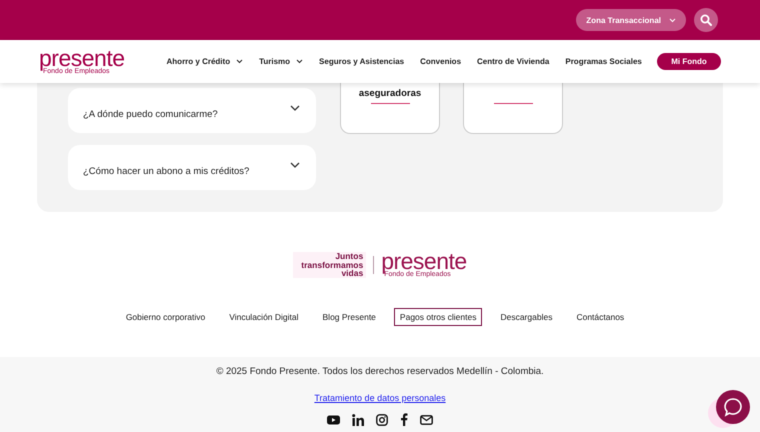  Describe the element at coordinates (404, 419) in the screenshot. I see `facebook-icon` at that location.